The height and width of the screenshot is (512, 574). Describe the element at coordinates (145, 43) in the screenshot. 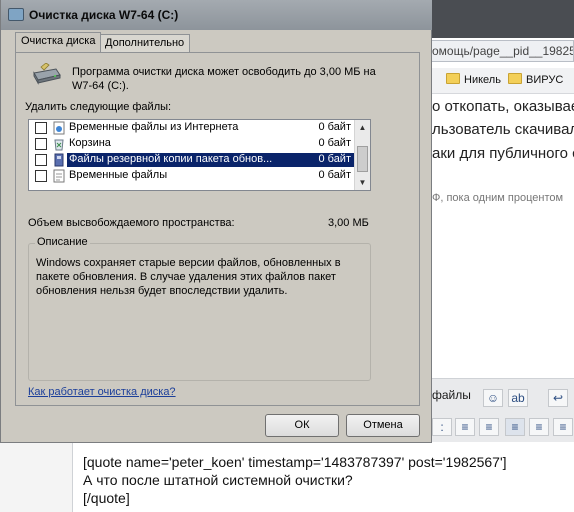

I see `tab-more-options: Дополнительно` at that location.